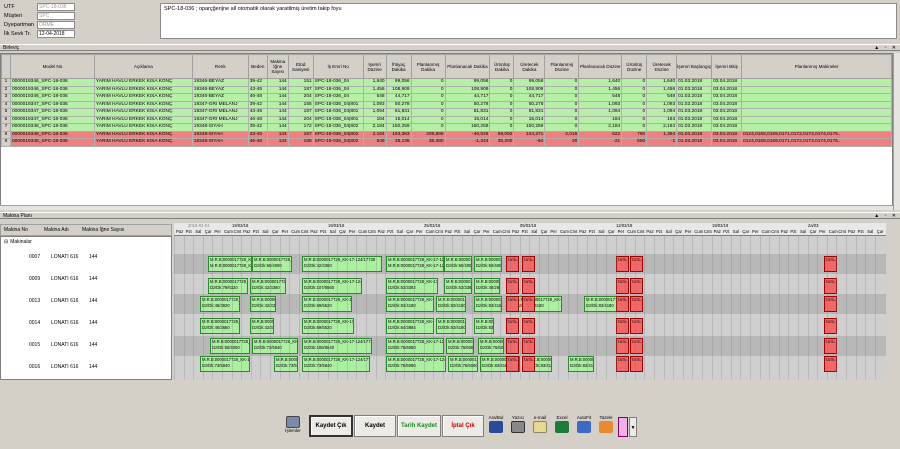 This screenshot has height=449, width=900. I want to click on ara-bul-button: Ara/Bul, so click(496, 427).